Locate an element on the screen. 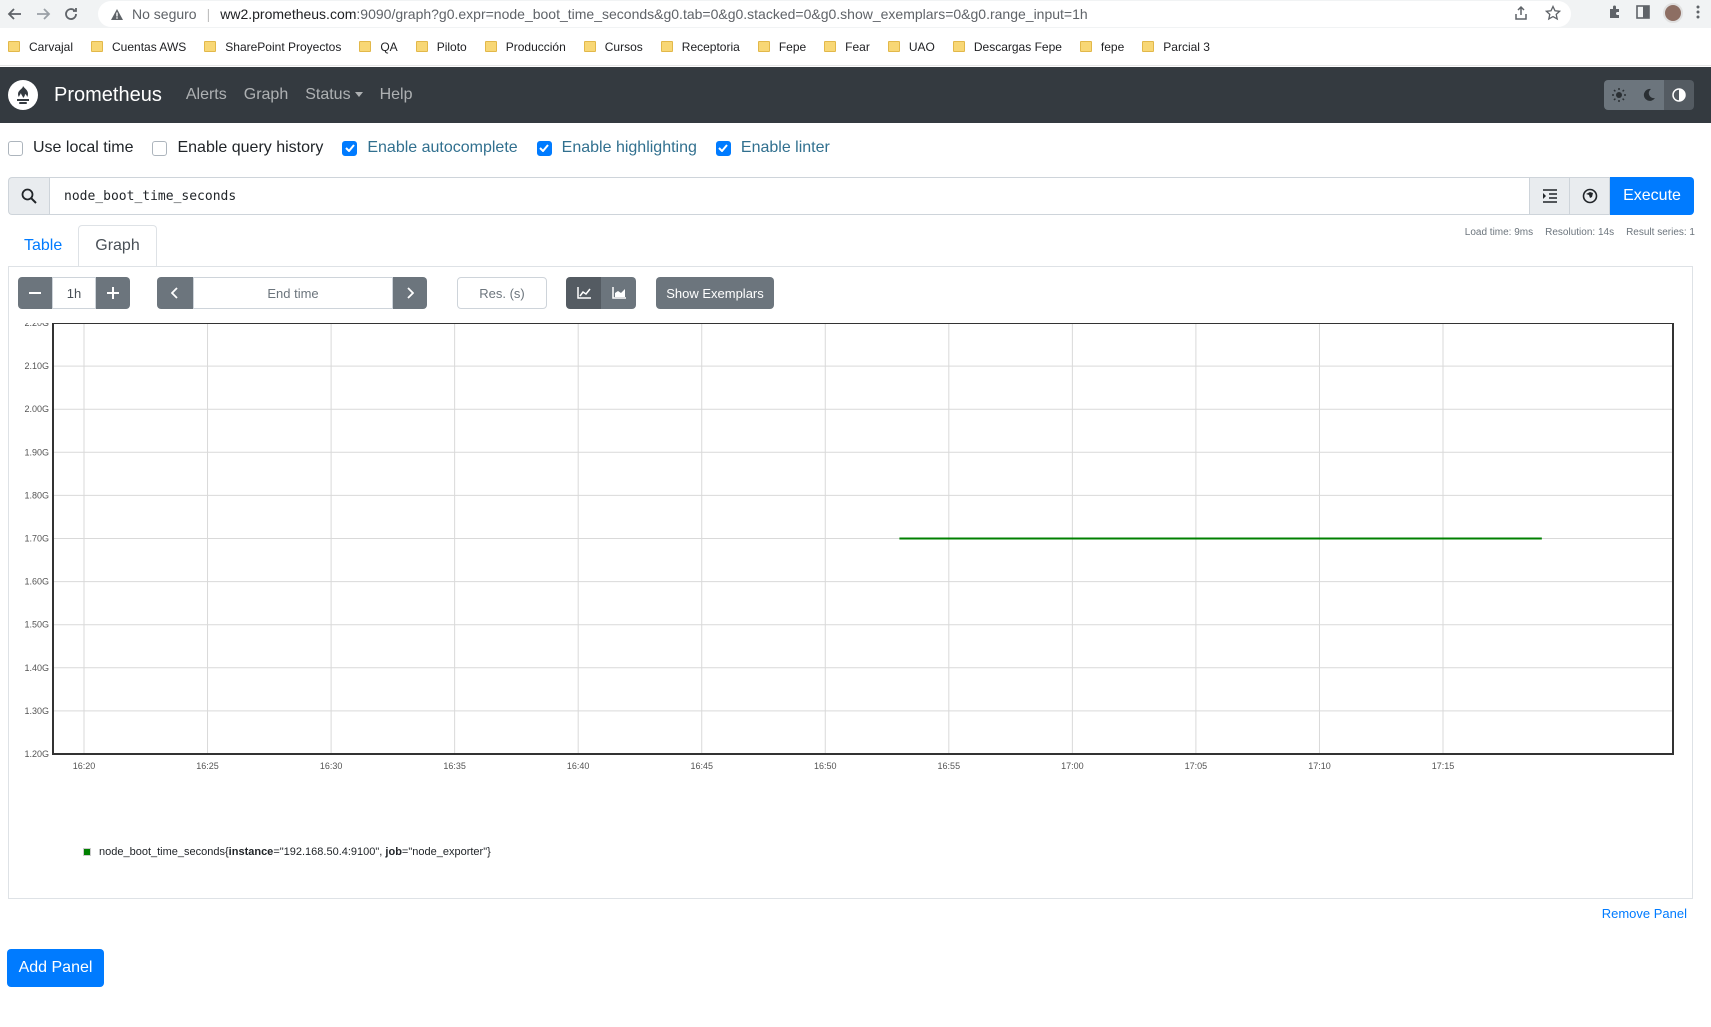  y-tick-label: 1.80G is located at coordinates (36, 495).